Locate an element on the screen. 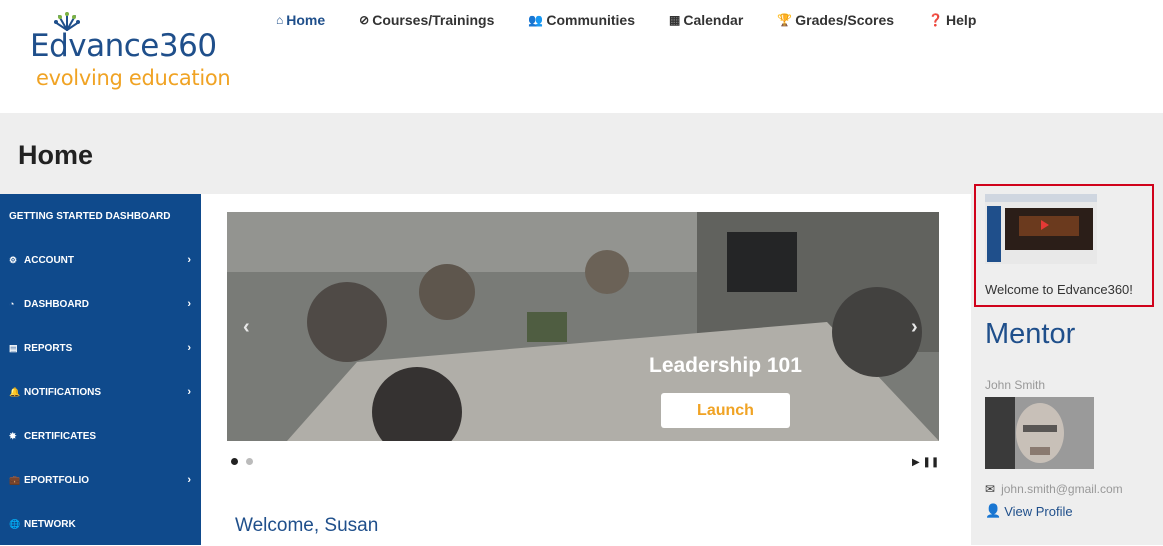 The height and width of the screenshot is (546, 1163). sidebar-item-label: NOTIFICATIONS is located at coordinates (63, 392).